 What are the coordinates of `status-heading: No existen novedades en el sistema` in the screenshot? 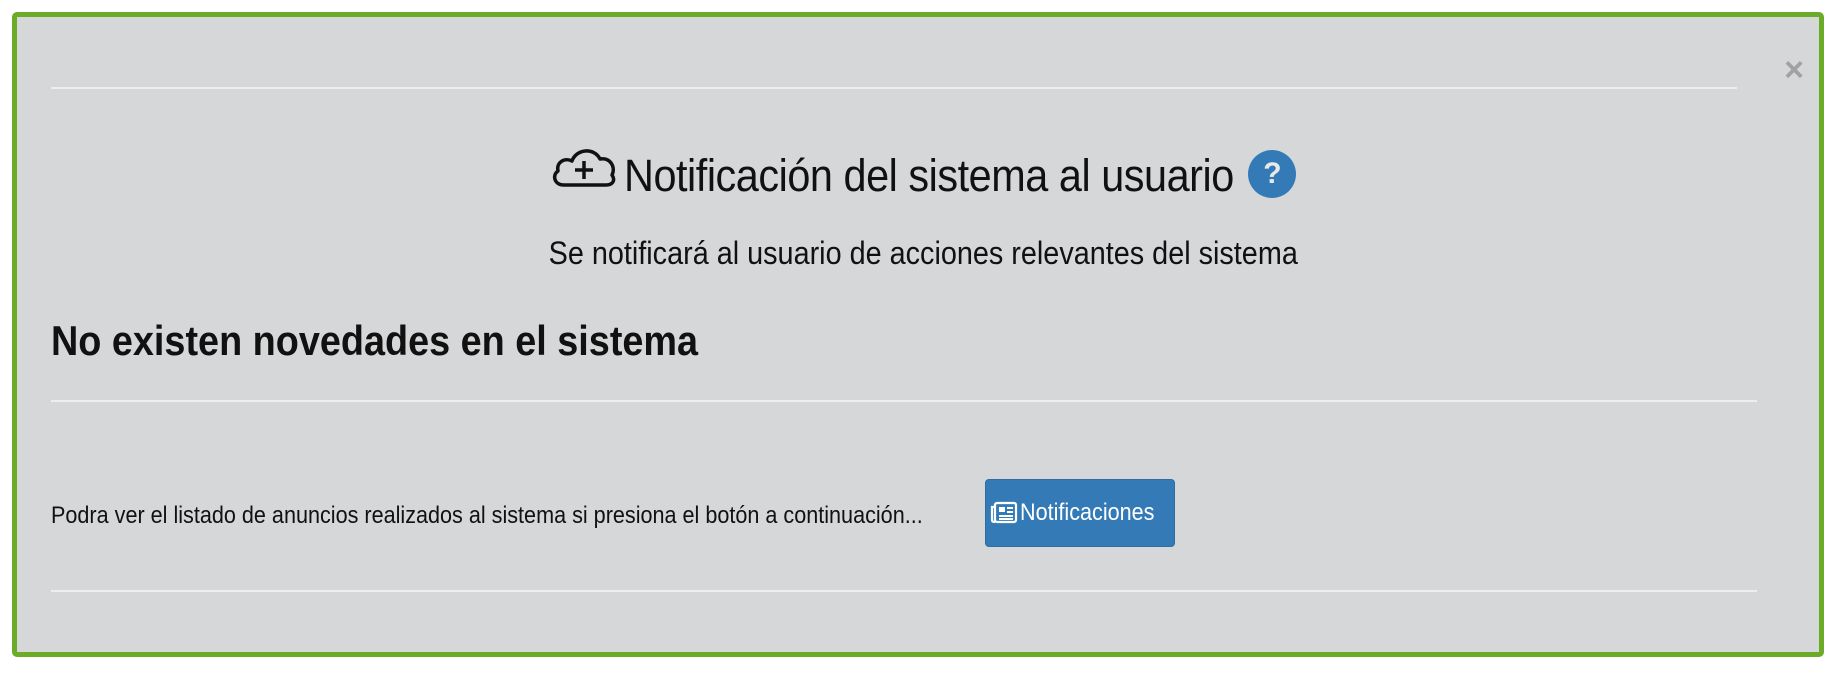 It's located at (375, 340).